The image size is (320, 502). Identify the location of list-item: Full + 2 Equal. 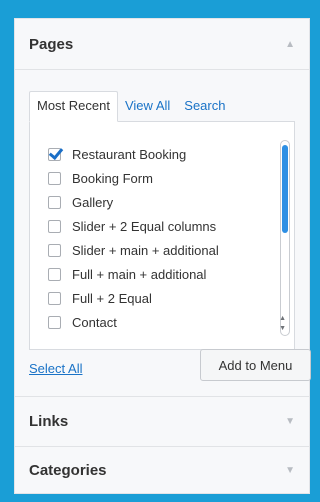
(133, 298).